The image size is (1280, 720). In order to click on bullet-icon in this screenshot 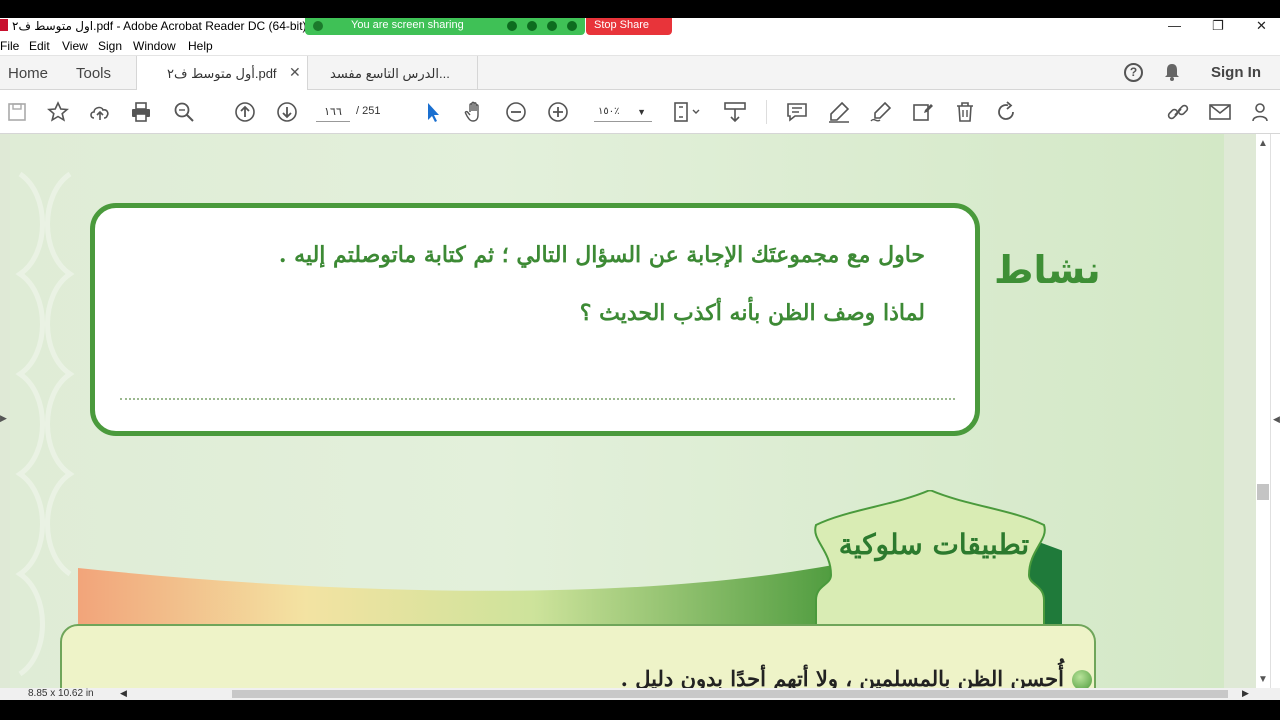, I will do `click(1082, 679)`.